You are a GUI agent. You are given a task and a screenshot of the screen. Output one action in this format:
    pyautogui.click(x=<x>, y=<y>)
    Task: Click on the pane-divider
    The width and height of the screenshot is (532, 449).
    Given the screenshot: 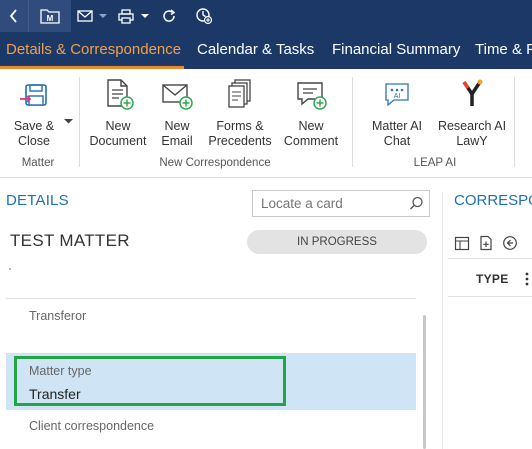 What is the action you would take?
    pyautogui.click(x=442, y=320)
    